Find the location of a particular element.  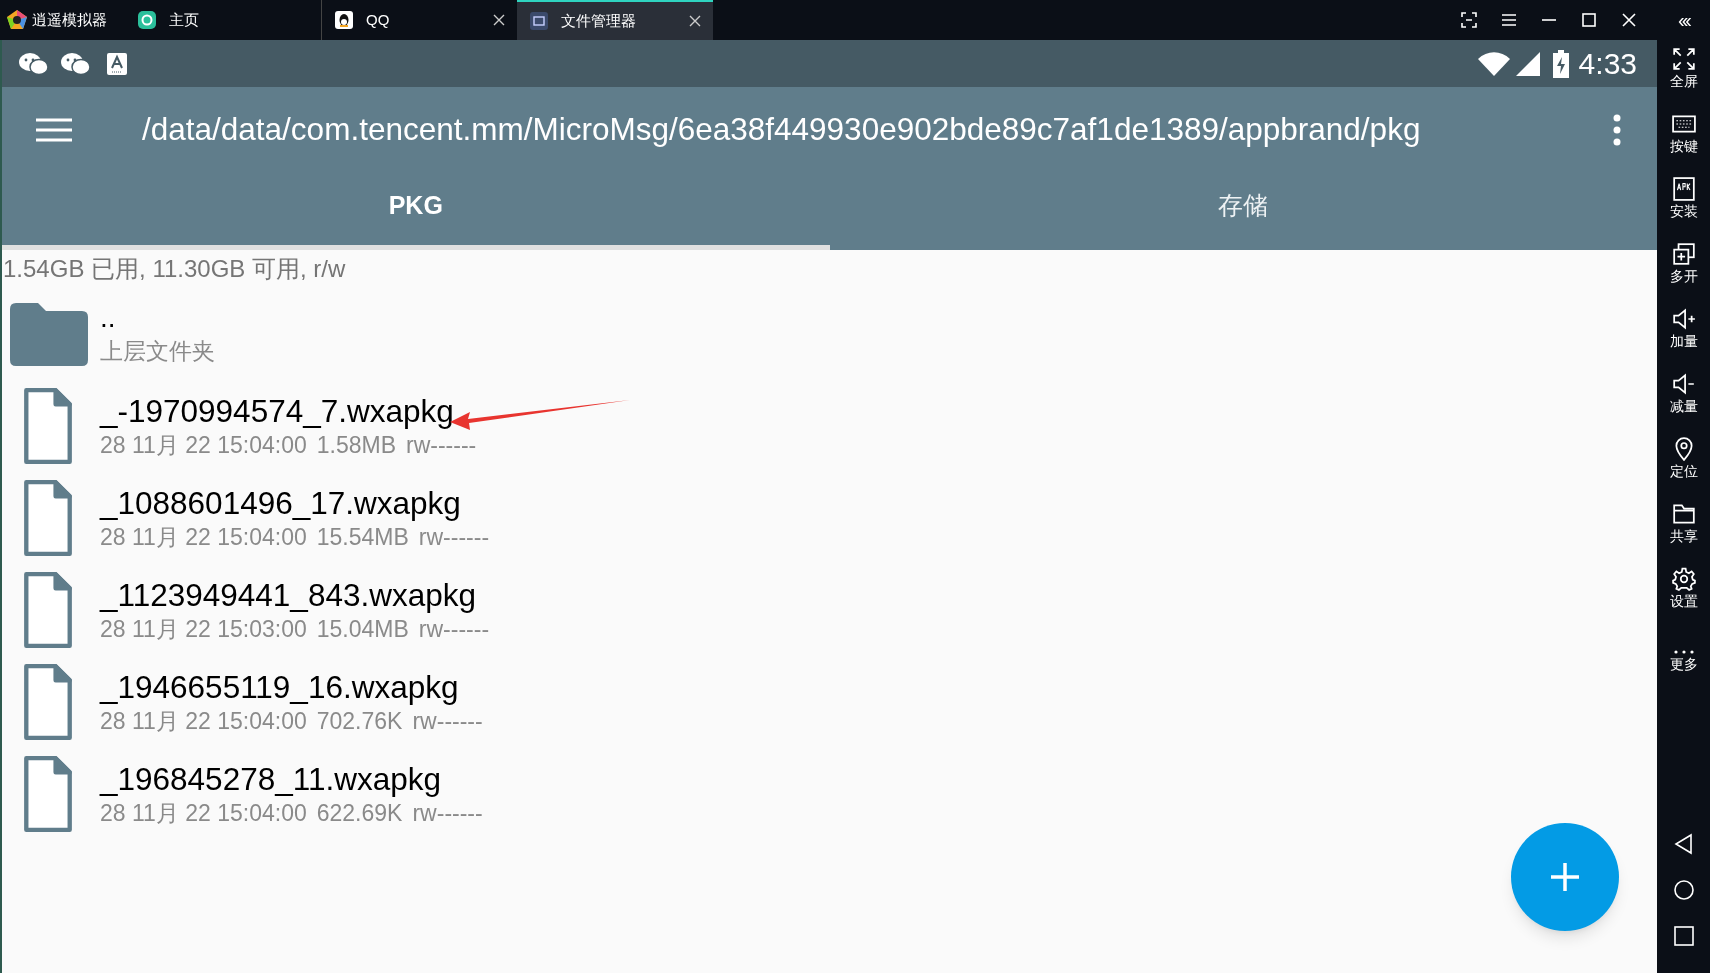

tab: PKG is located at coordinates (416, 211).